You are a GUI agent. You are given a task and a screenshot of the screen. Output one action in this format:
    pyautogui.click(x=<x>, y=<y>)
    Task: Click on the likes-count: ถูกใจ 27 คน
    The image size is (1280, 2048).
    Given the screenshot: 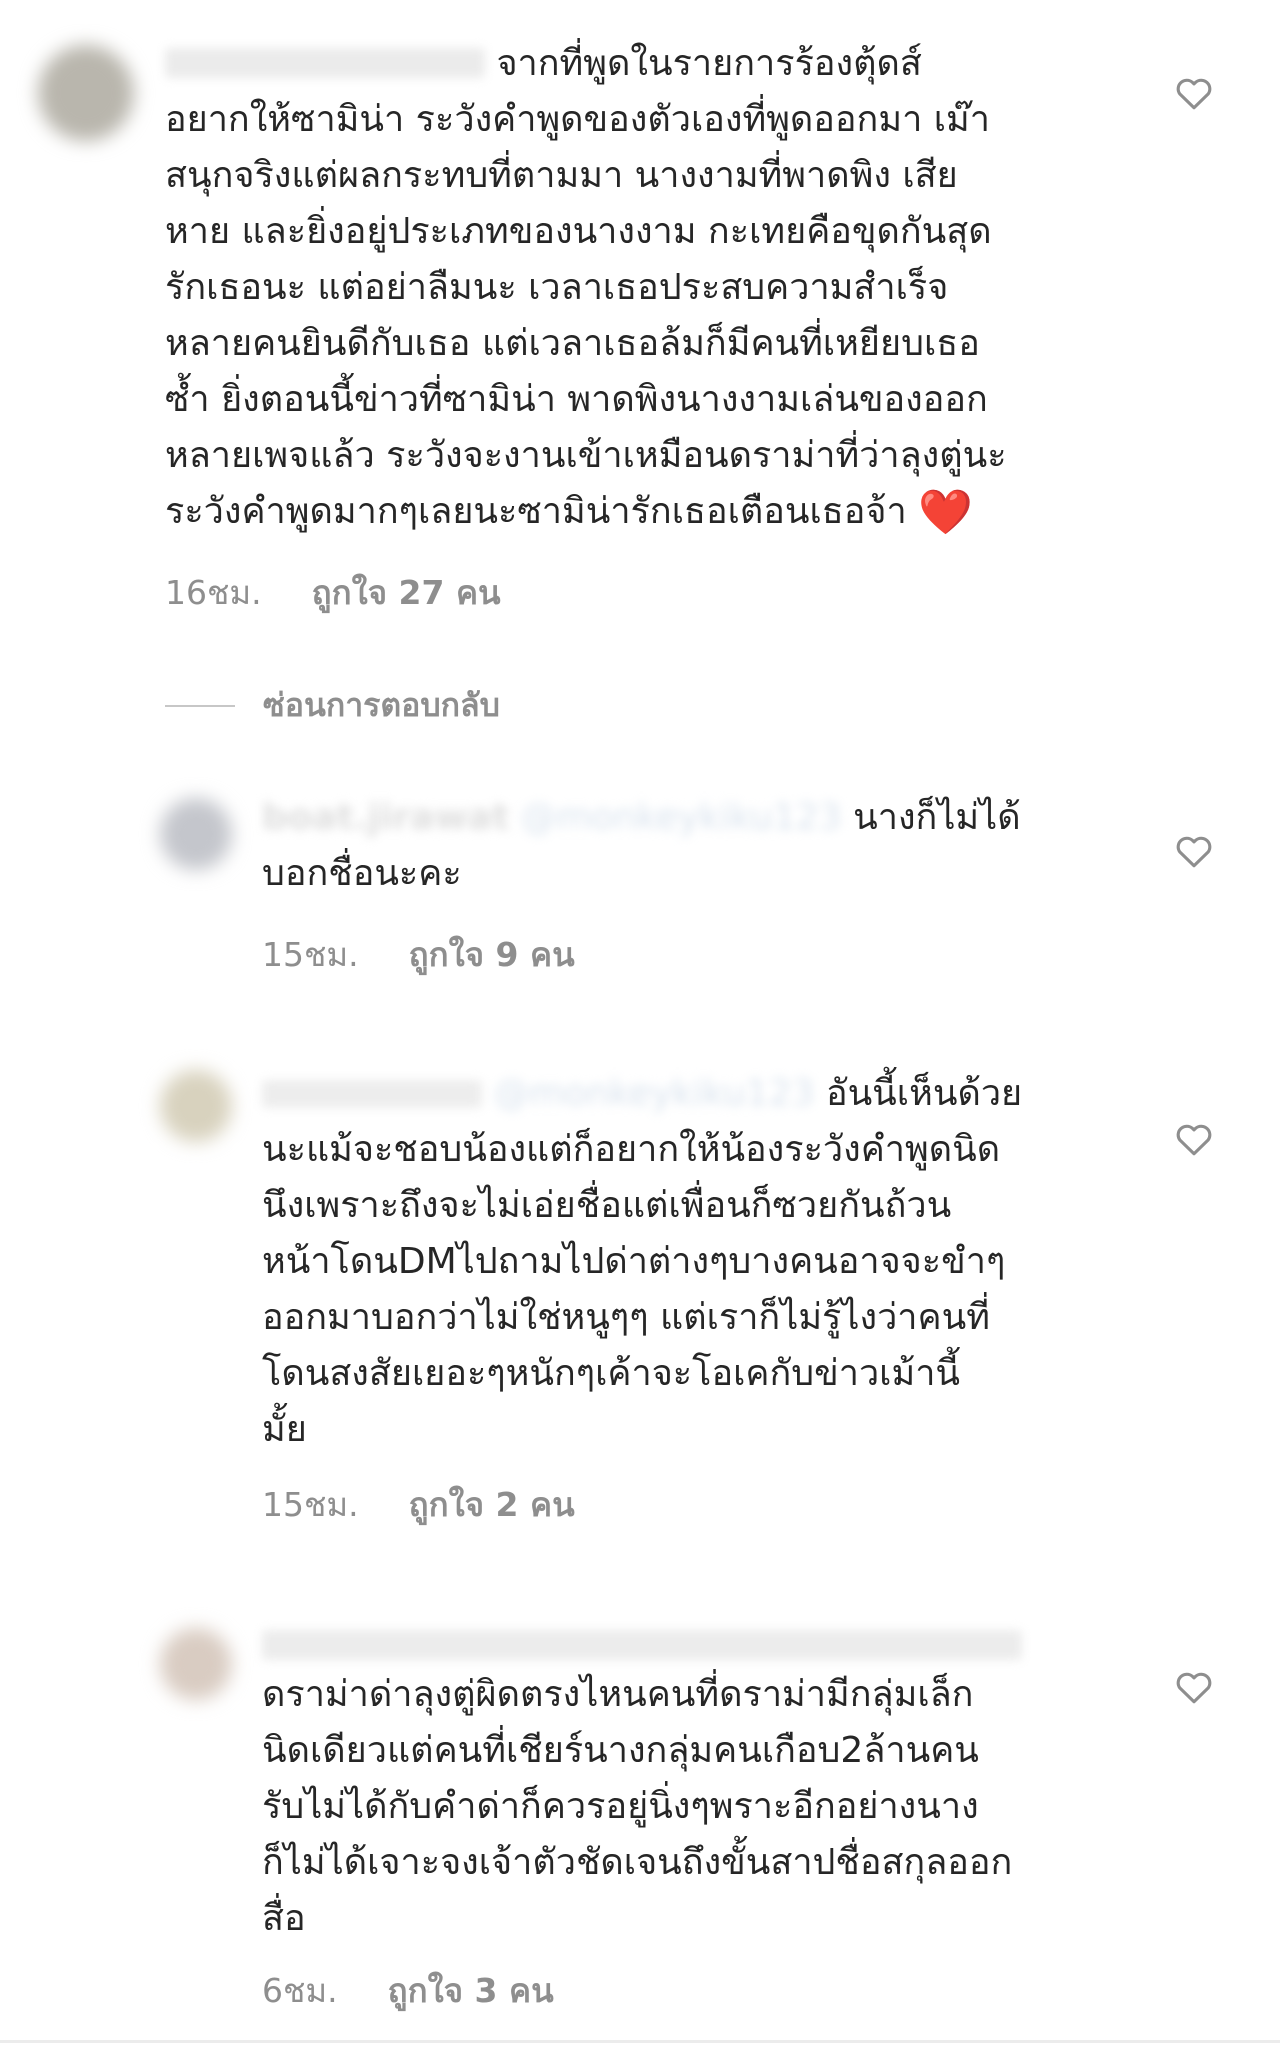 What is the action you would take?
    pyautogui.click(x=406, y=592)
    